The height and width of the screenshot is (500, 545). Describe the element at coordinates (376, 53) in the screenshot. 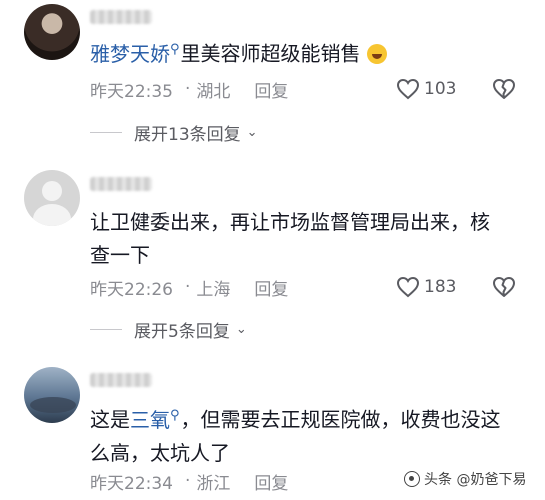

I see `laugh-emoji-icon` at that location.